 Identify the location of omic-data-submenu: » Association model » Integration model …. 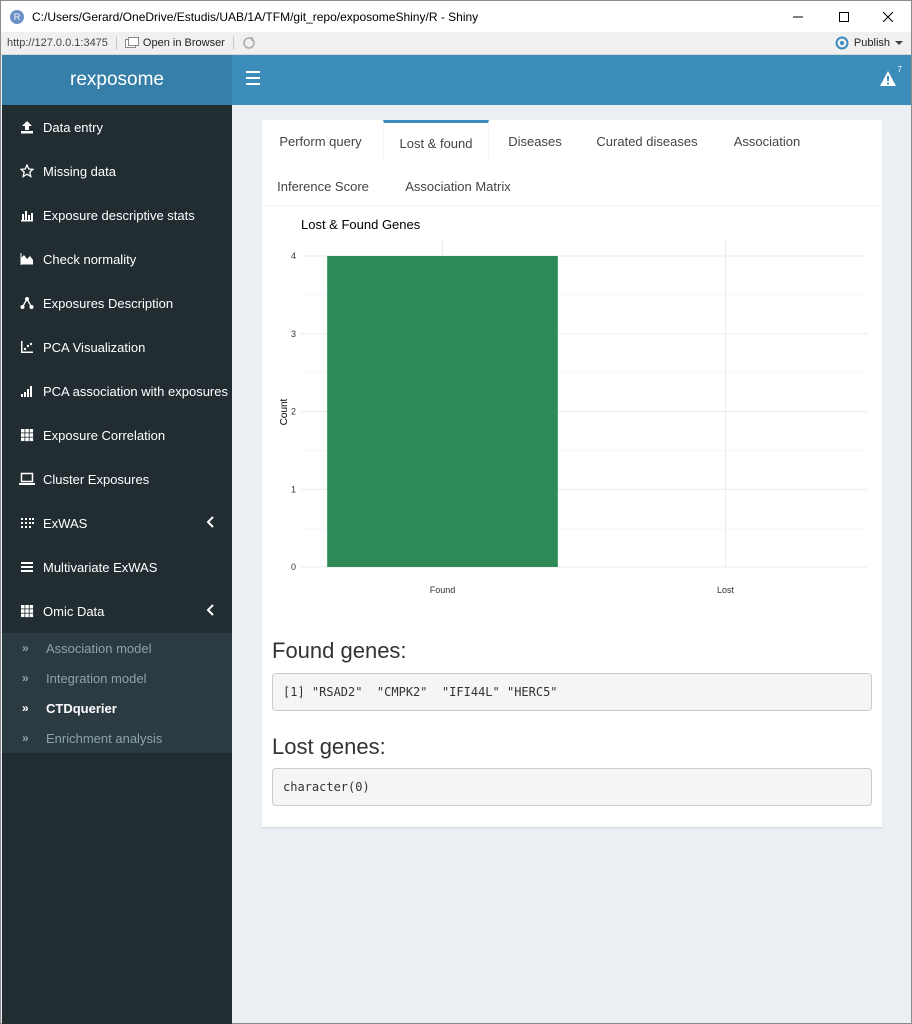
(117, 693).